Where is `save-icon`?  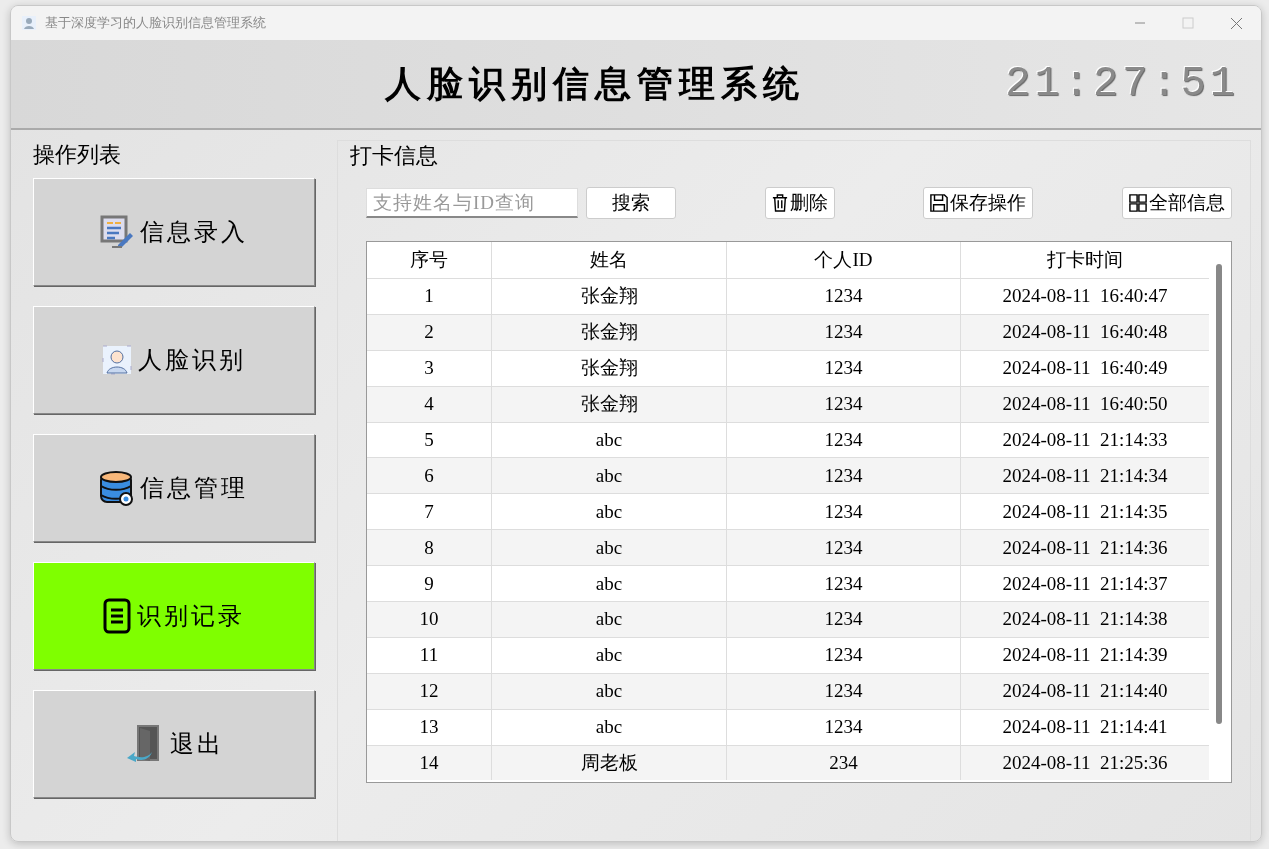 save-icon is located at coordinates (939, 203).